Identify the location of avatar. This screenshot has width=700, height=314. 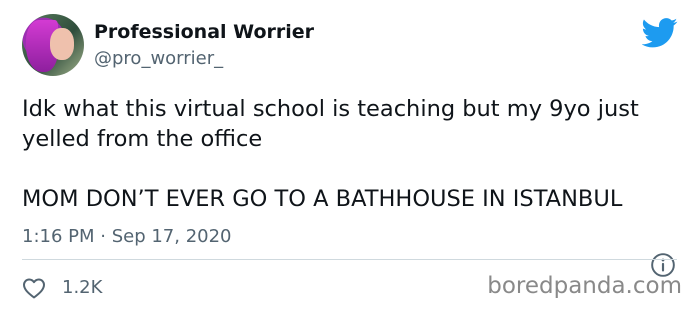
(53, 45).